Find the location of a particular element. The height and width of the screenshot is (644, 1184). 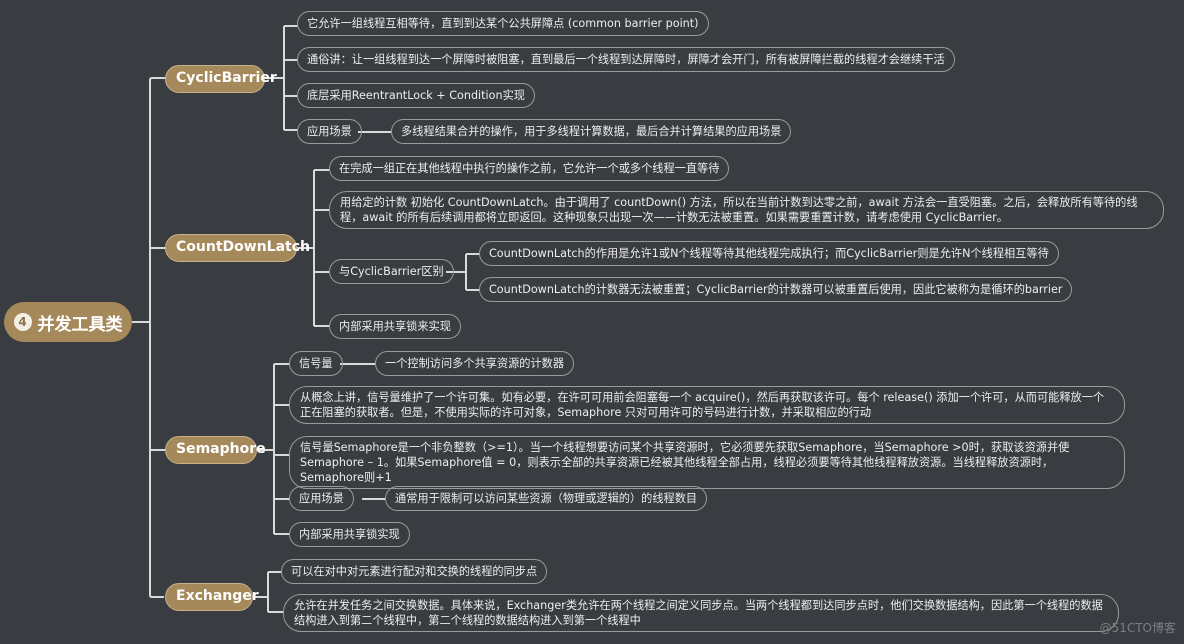

root-node: 4 并发工具类 is located at coordinates (68, 322).